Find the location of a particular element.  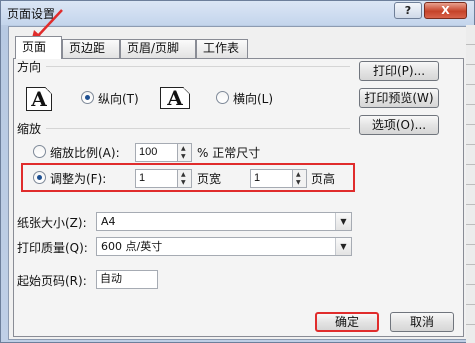

tab-page: 页面 is located at coordinates (38, 47).